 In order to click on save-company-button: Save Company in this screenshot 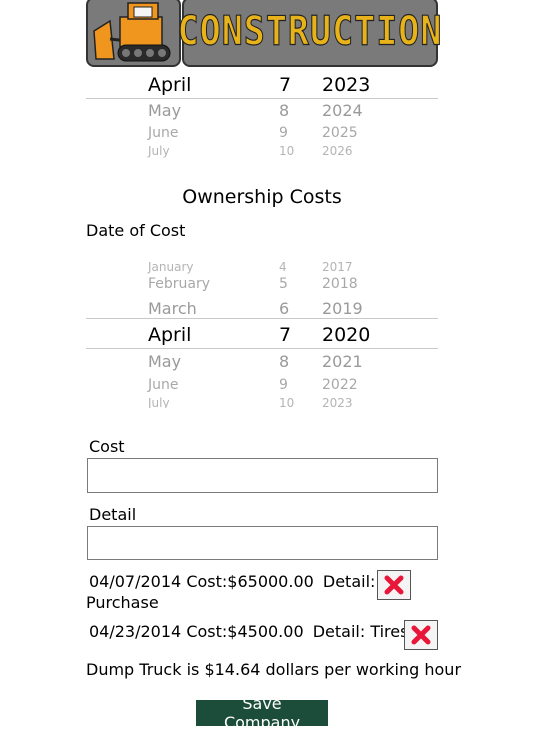, I will do `click(262, 713)`.